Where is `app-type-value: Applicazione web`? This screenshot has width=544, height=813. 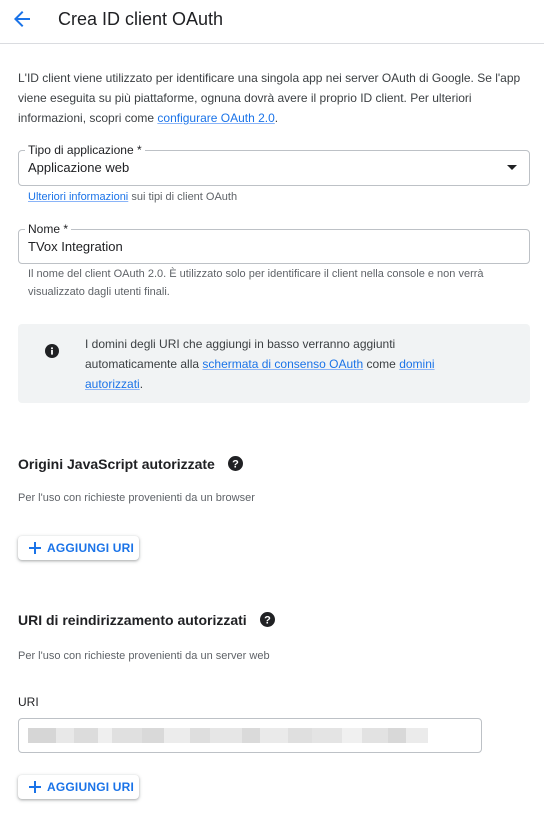
app-type-value: Applicazione web is located at coordinates (79, 167).